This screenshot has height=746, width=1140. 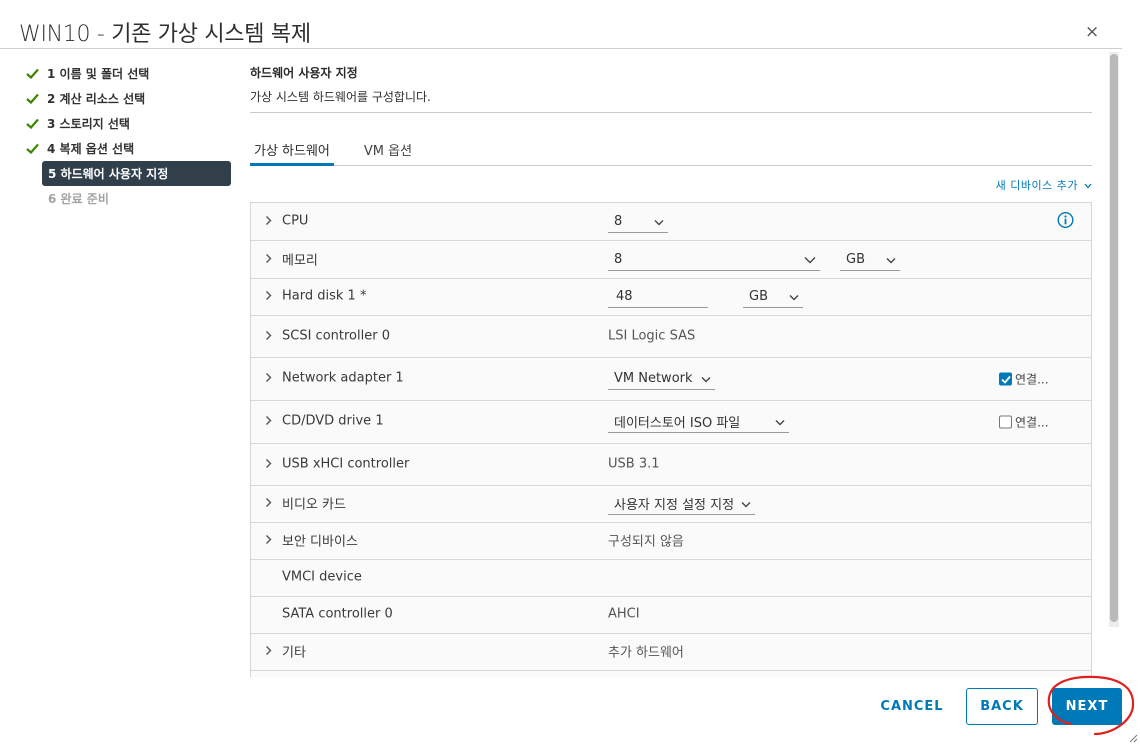 What do you see at coordinates (634, 464) in the screenshot?
I see `hw-value: USB 3.1` at bounding box center [634, 464].